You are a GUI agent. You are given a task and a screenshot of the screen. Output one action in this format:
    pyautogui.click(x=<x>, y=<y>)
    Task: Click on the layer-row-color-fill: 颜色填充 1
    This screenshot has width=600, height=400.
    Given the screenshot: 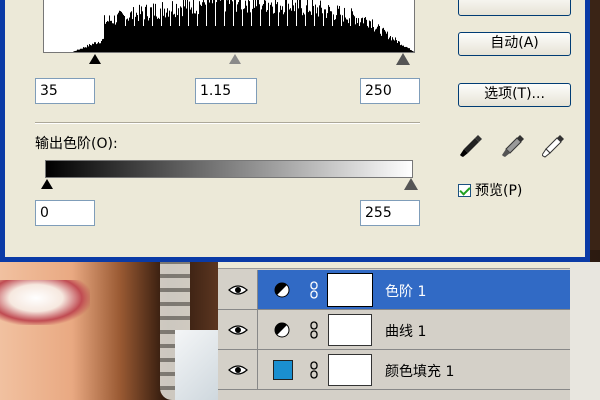 What is the action you would take?
    pyautogui.click(x=394, y=370)
    